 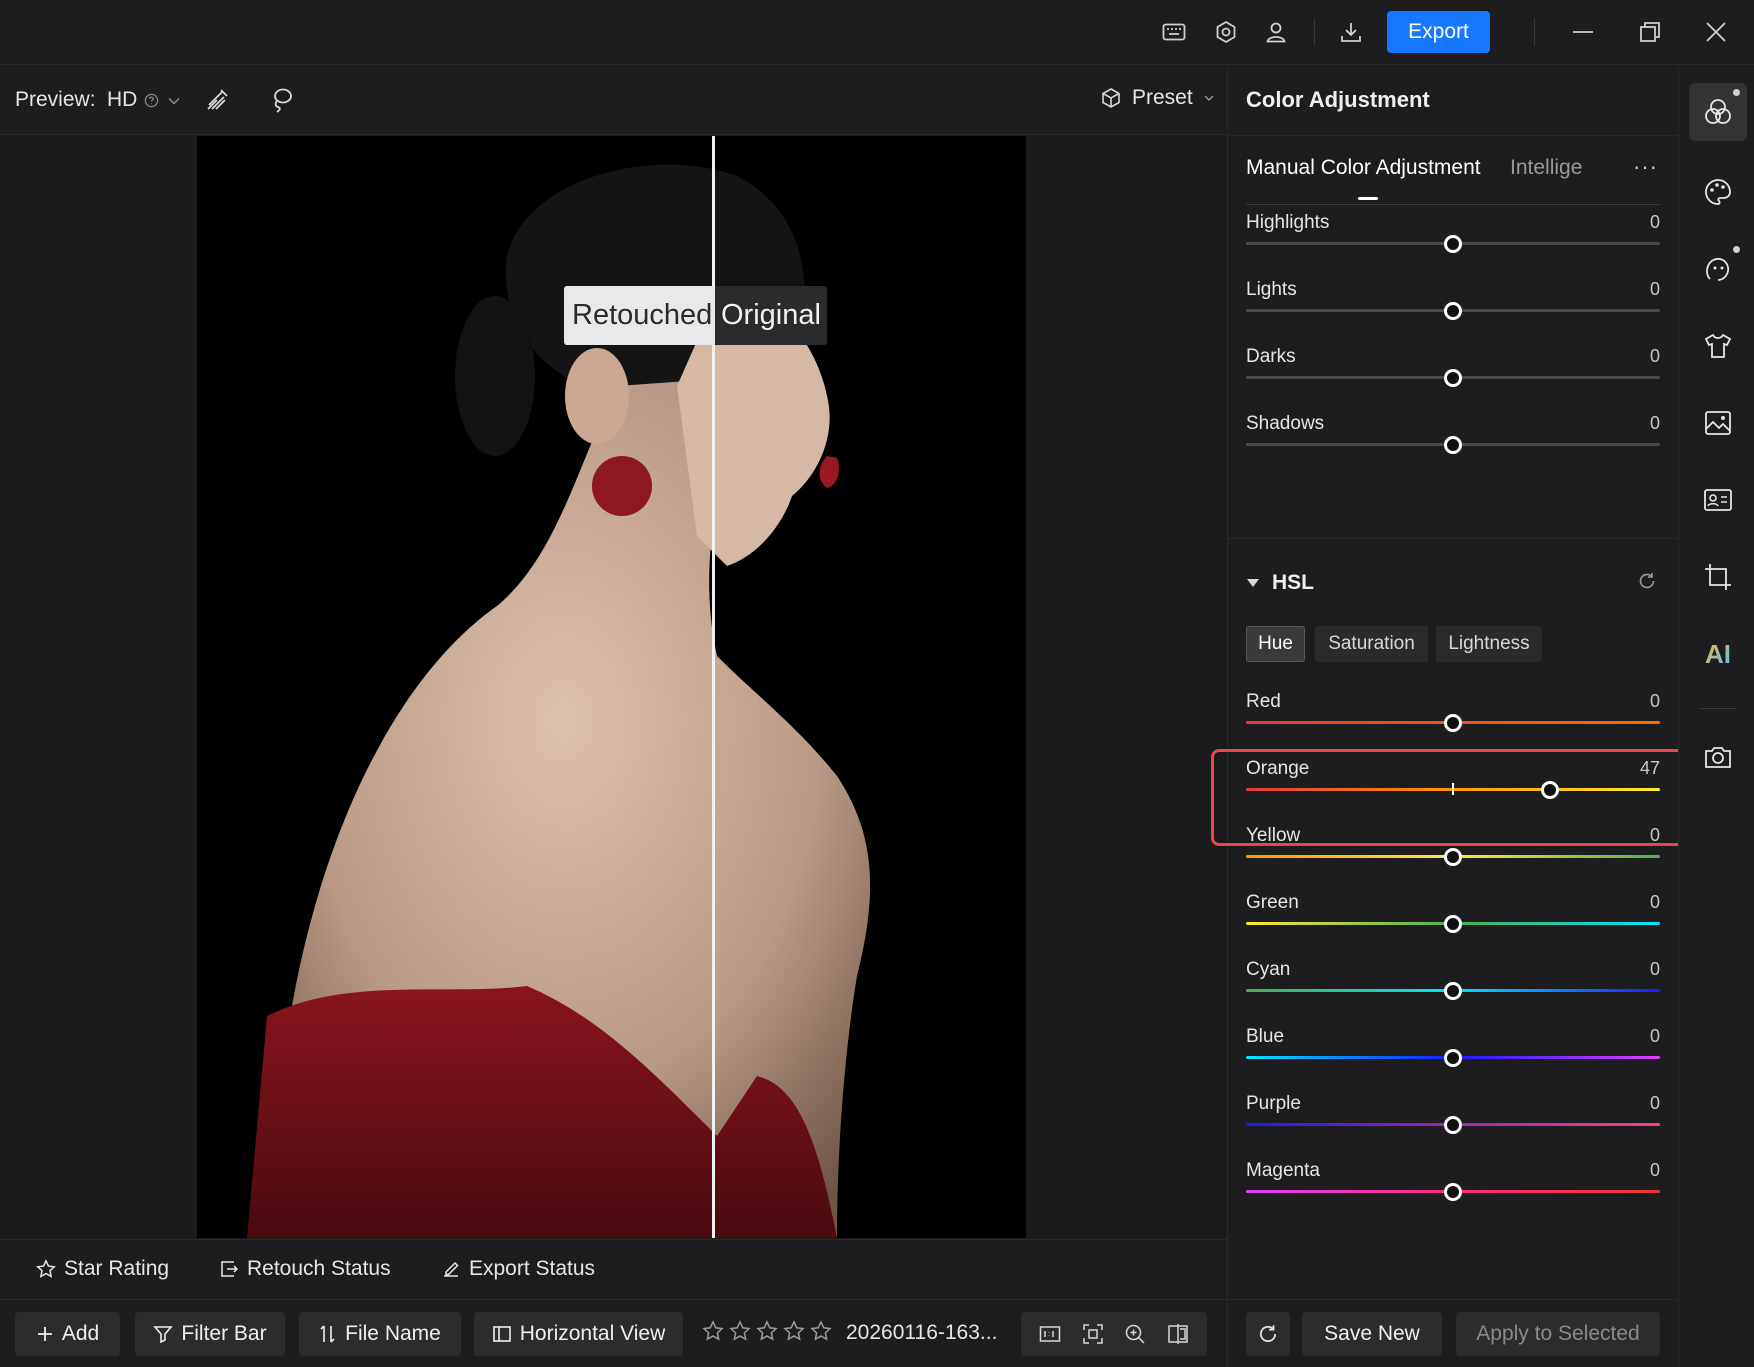 What do you see at coordinates (210, 1334) in the screenshot?
I see `filter-bar-button: Filter Bar` at bounding box center [210, 1334].